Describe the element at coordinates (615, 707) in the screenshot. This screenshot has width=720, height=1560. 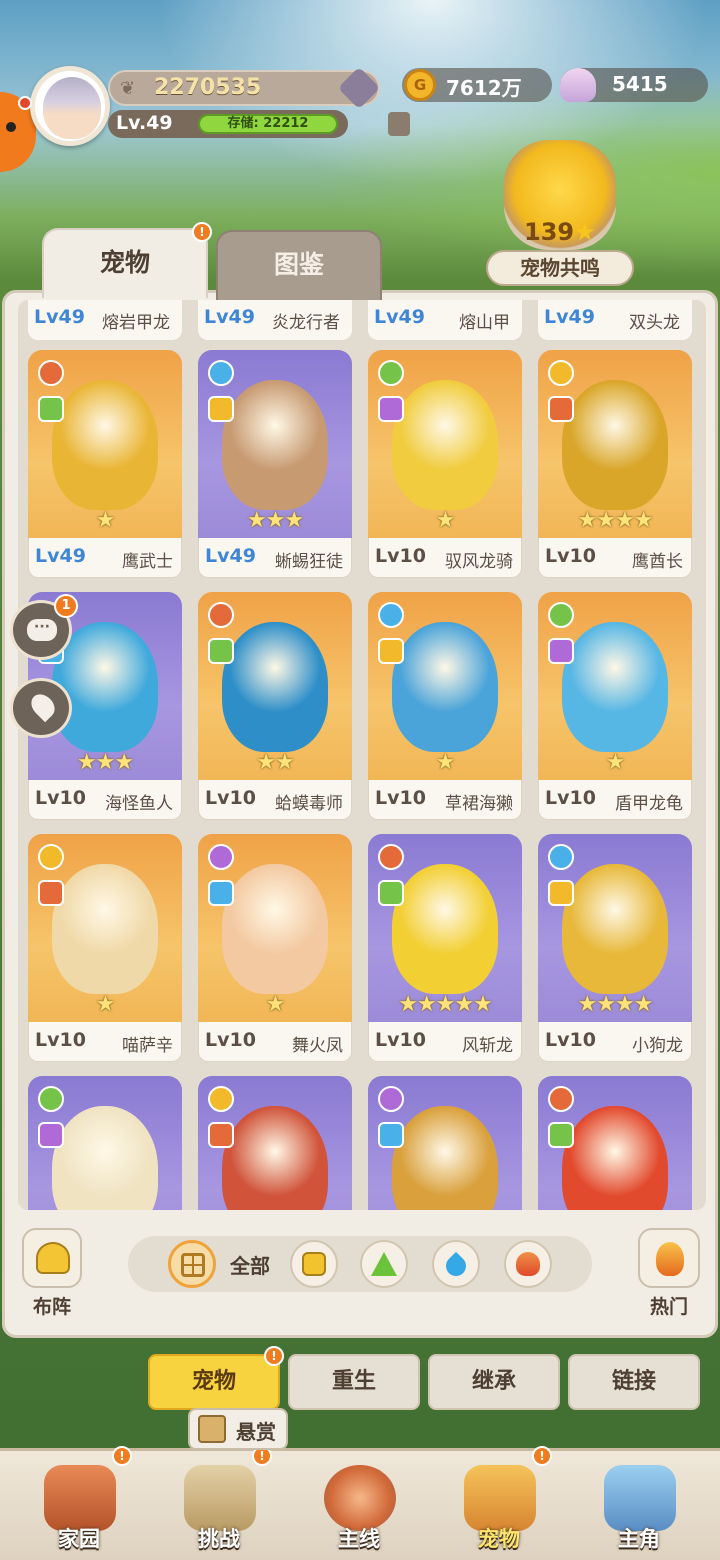
I see `pet-card: ★ Lv10 盾甲龙龟` at that location.